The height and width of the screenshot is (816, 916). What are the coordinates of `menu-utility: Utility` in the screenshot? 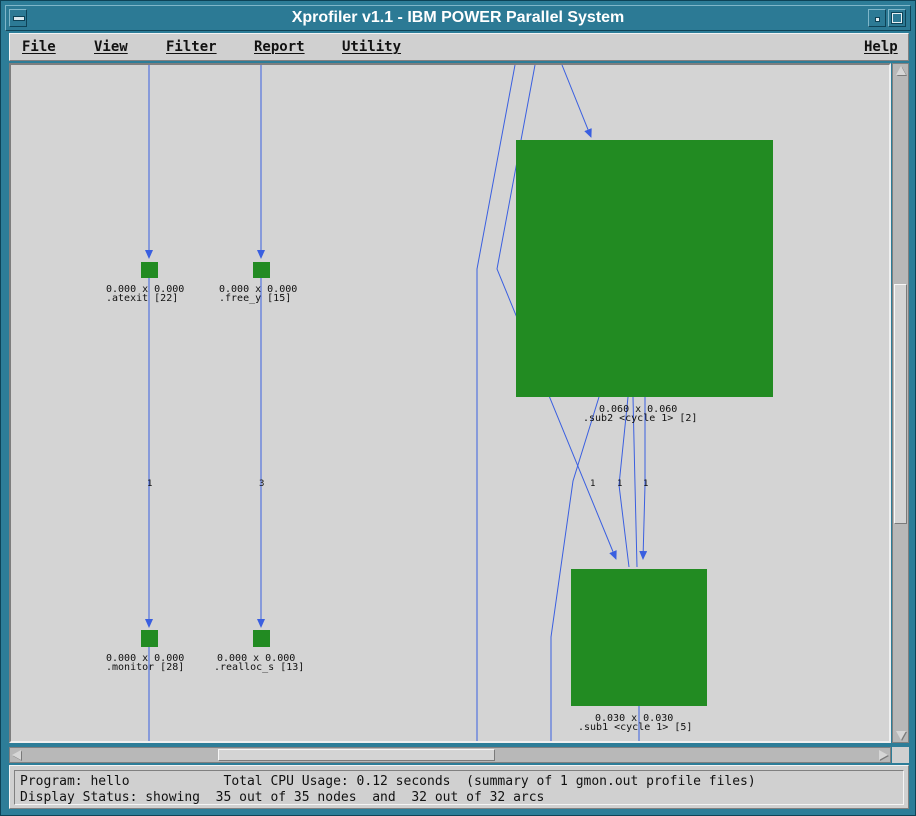 It's located at (371, 47).